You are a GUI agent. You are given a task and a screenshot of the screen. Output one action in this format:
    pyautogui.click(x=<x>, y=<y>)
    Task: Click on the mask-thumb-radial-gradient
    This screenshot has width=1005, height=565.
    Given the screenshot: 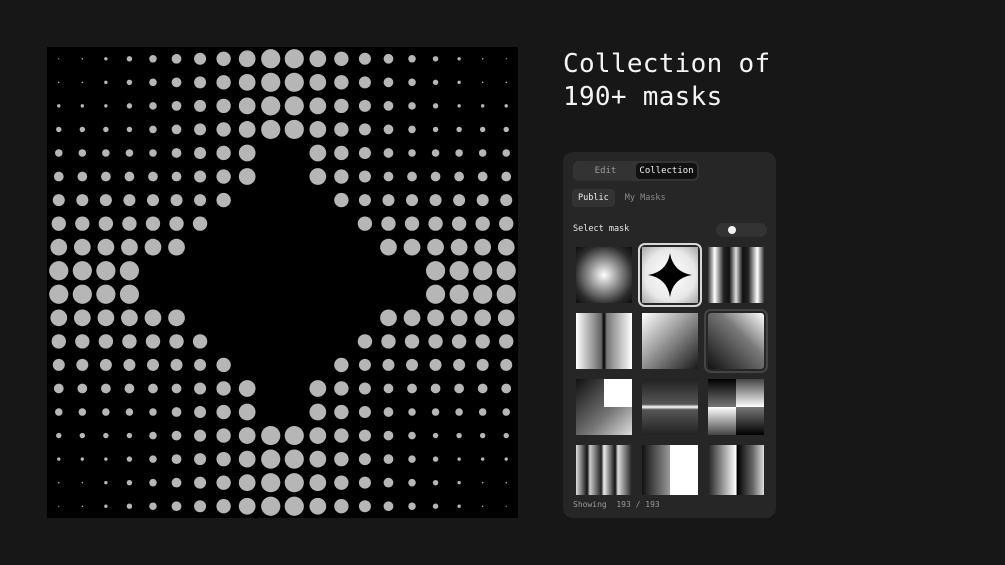 What is the action you would take?
    pyautogui.click(x=604, y=275)
    